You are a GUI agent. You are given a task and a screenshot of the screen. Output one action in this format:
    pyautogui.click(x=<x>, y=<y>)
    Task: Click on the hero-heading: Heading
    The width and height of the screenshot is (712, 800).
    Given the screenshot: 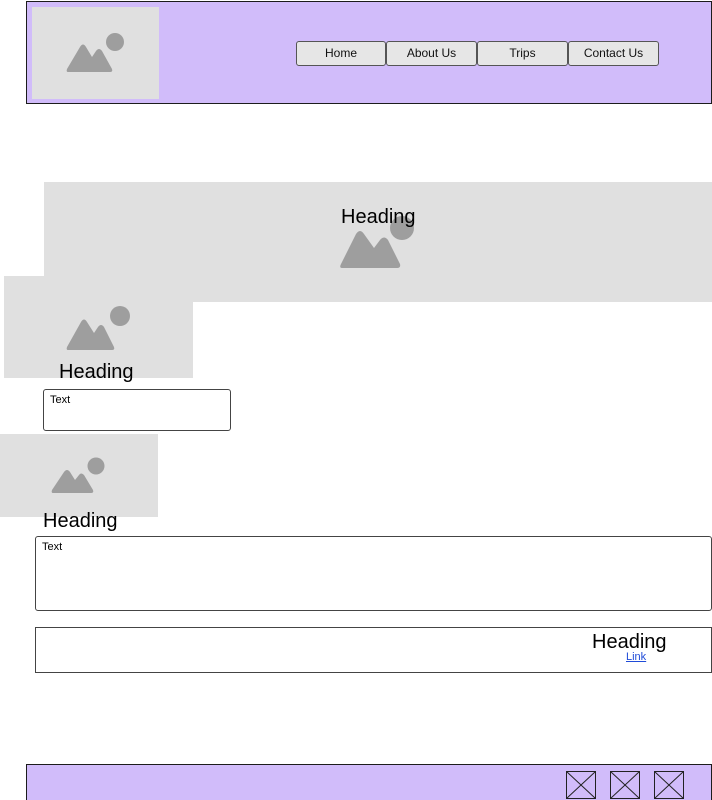 What is the action you would take?
    pyautogui.click(x=378, y=217)
    